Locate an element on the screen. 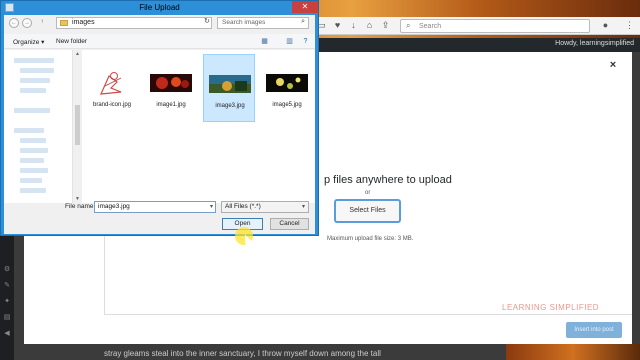  refresh-icon: ↻ is located at coordinates (207, 21).